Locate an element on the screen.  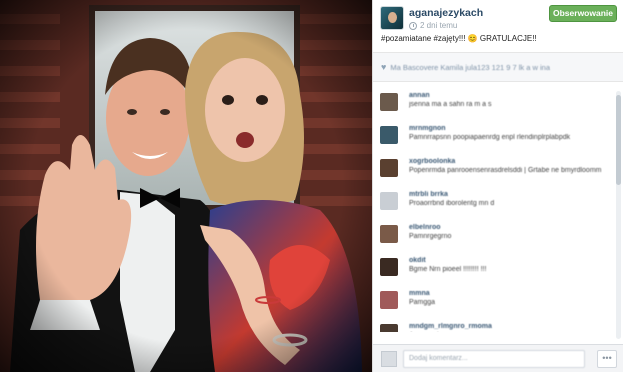
comment-username: xogrboolonka is located at coordinates (516, 161).